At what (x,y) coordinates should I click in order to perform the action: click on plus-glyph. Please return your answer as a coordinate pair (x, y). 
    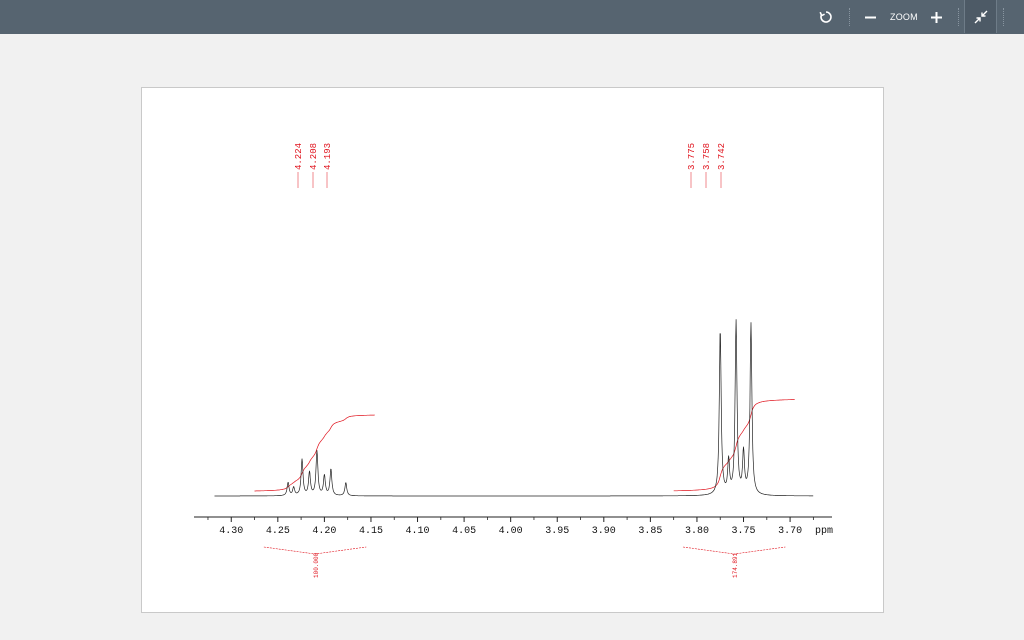
    Looking at the image, I should click on (936, 17).